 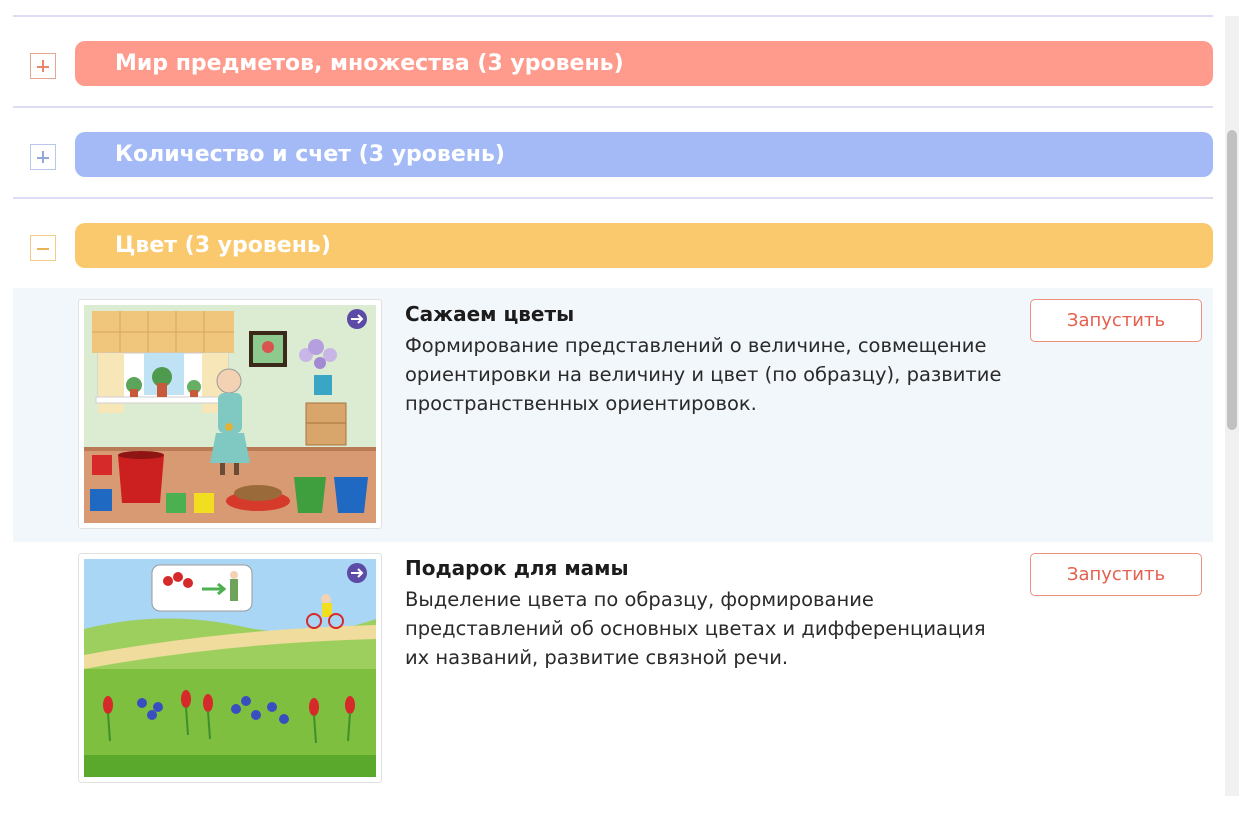 I want to click on game-title: Сажаем цветы, so click(x=490, y=314).